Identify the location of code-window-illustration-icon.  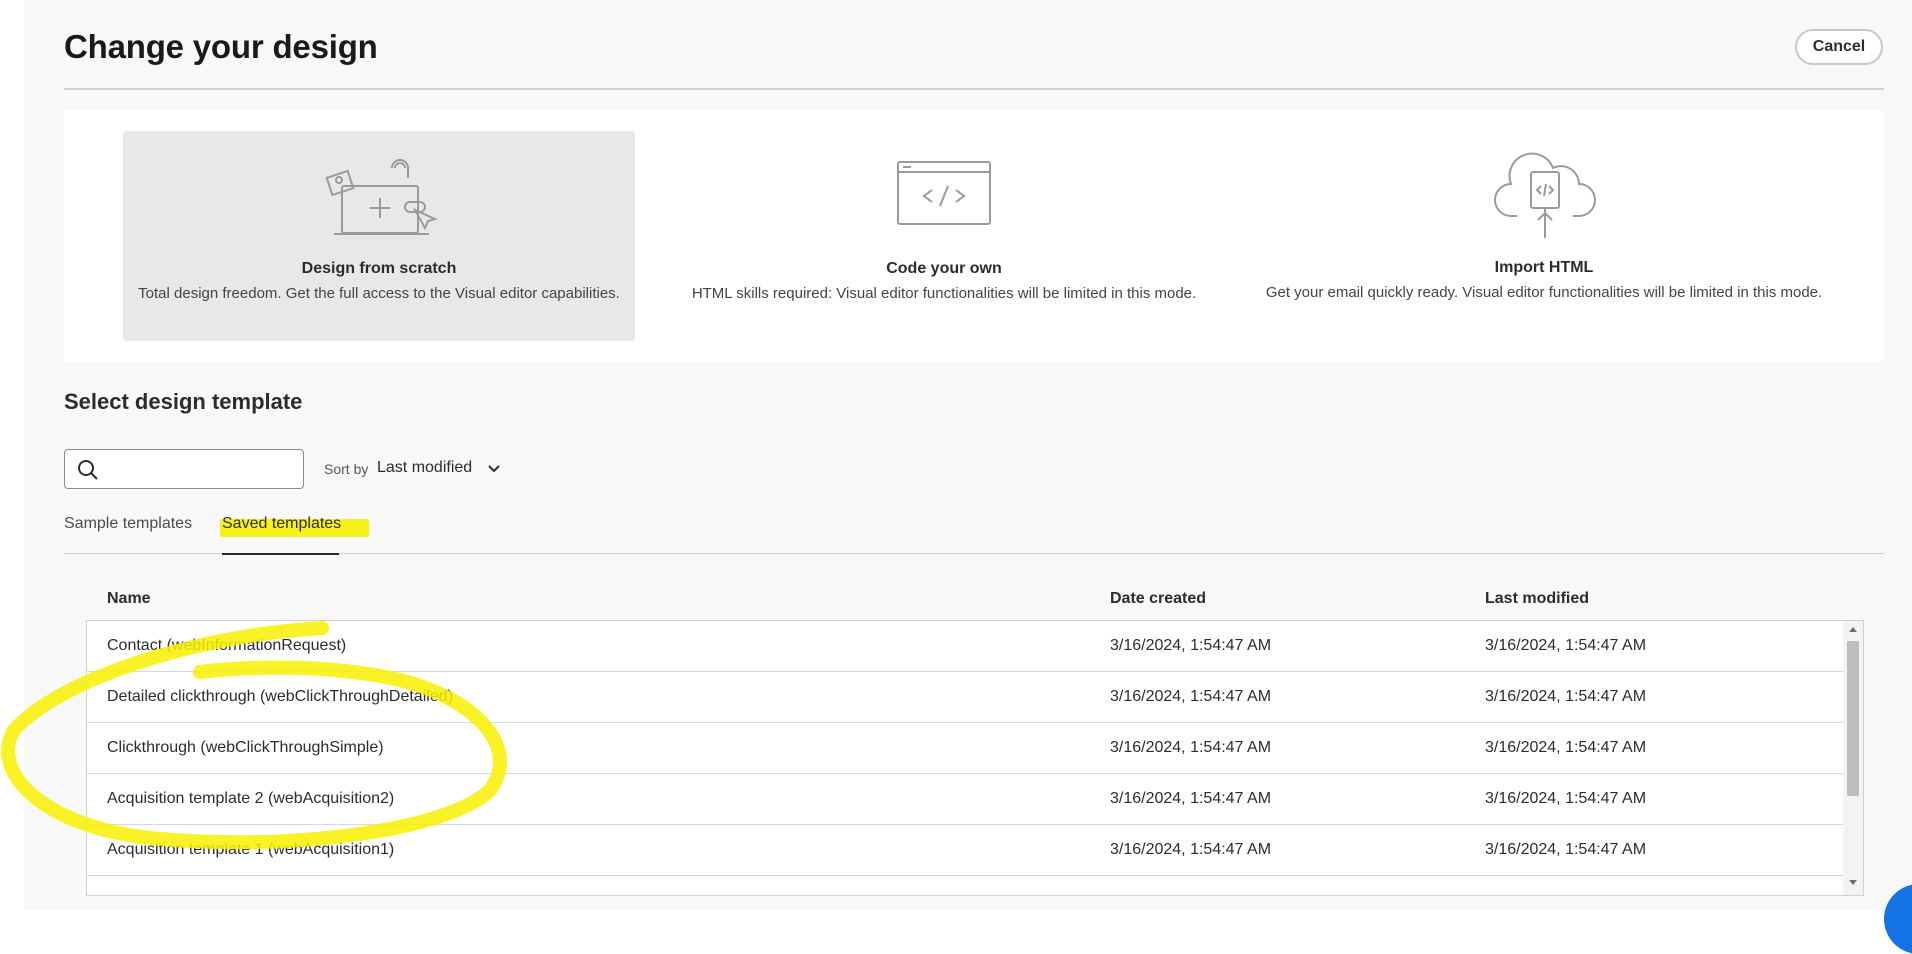
(944, 193).